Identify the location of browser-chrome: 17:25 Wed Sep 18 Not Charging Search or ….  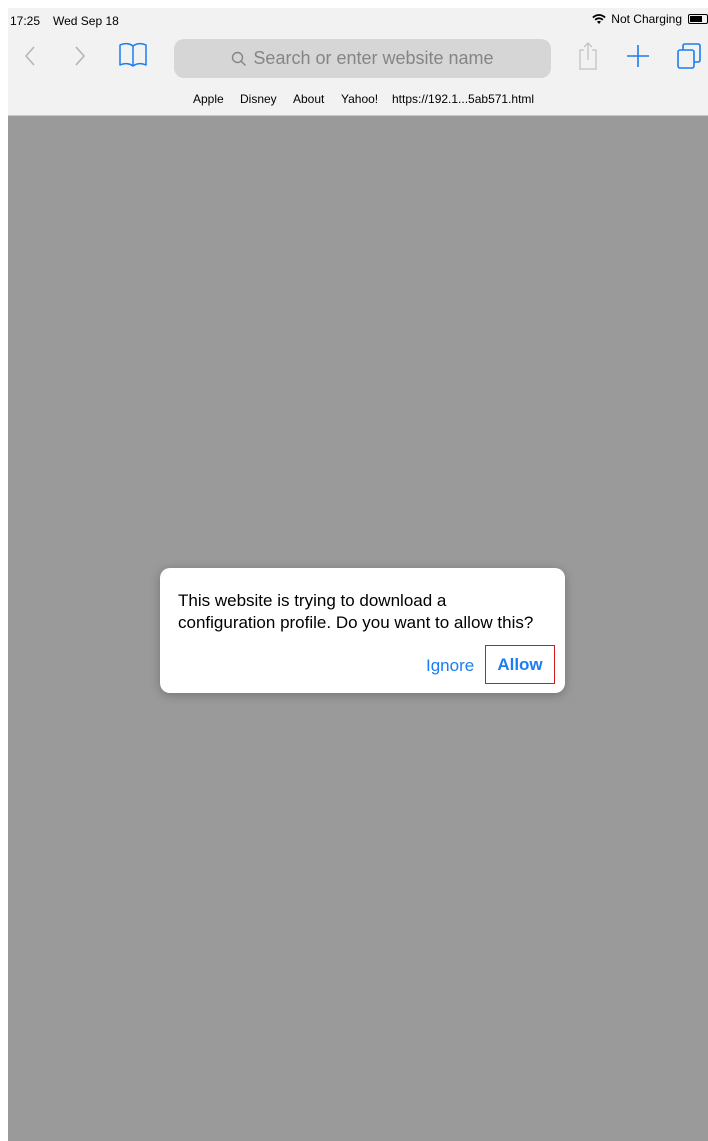
(358, 62).